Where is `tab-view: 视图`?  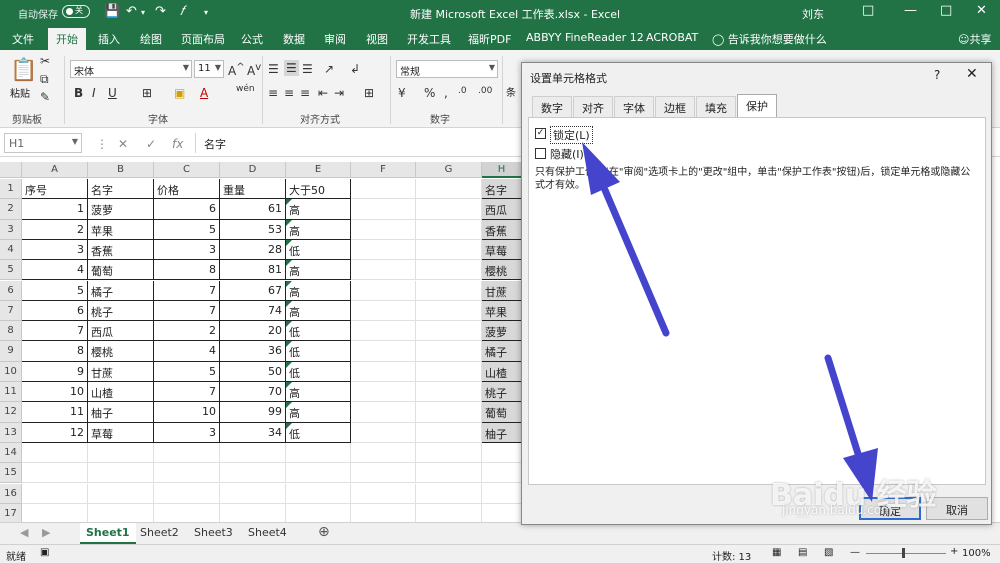
tab-view: 视图 is located at coordinates (377, 39).